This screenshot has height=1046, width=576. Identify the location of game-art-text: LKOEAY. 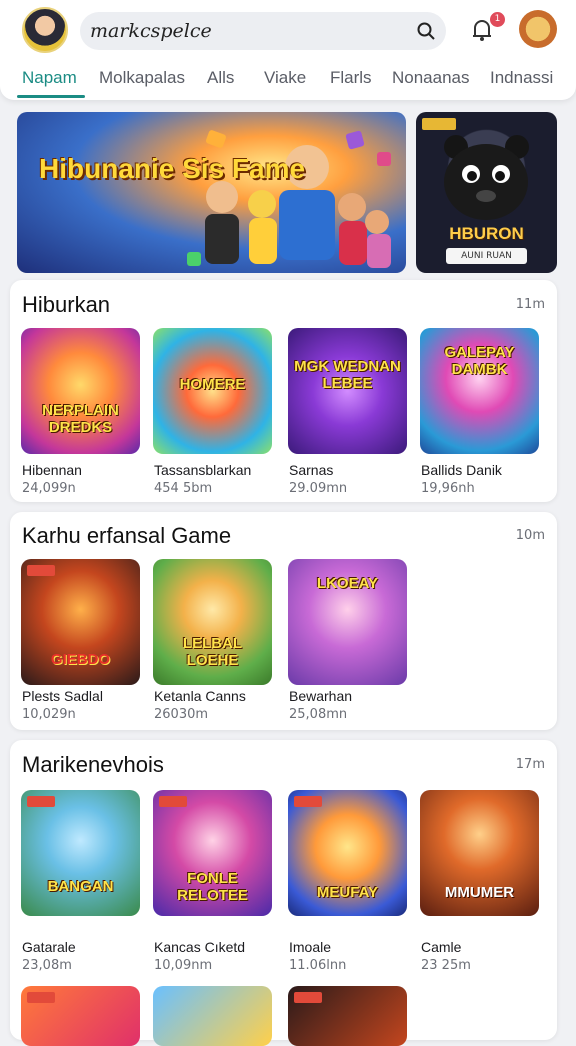
(347, 583).